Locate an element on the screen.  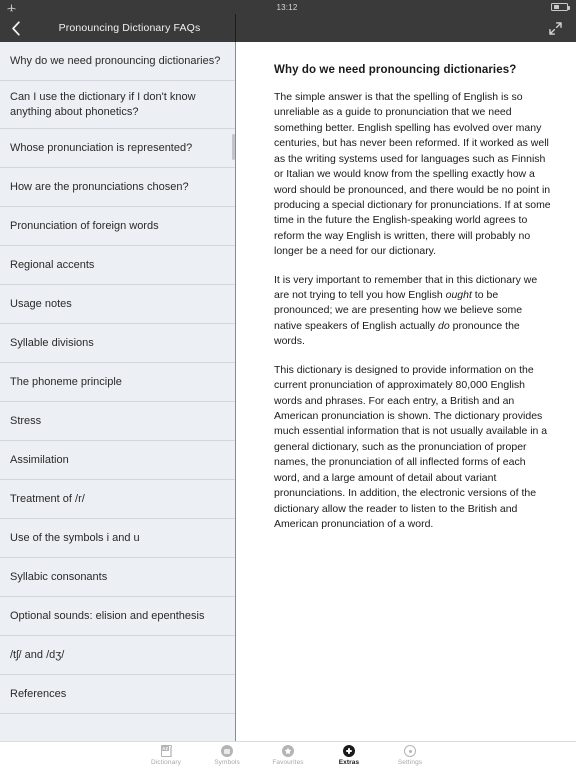
tab-settings: Settings is located at coordinates (410, 755).